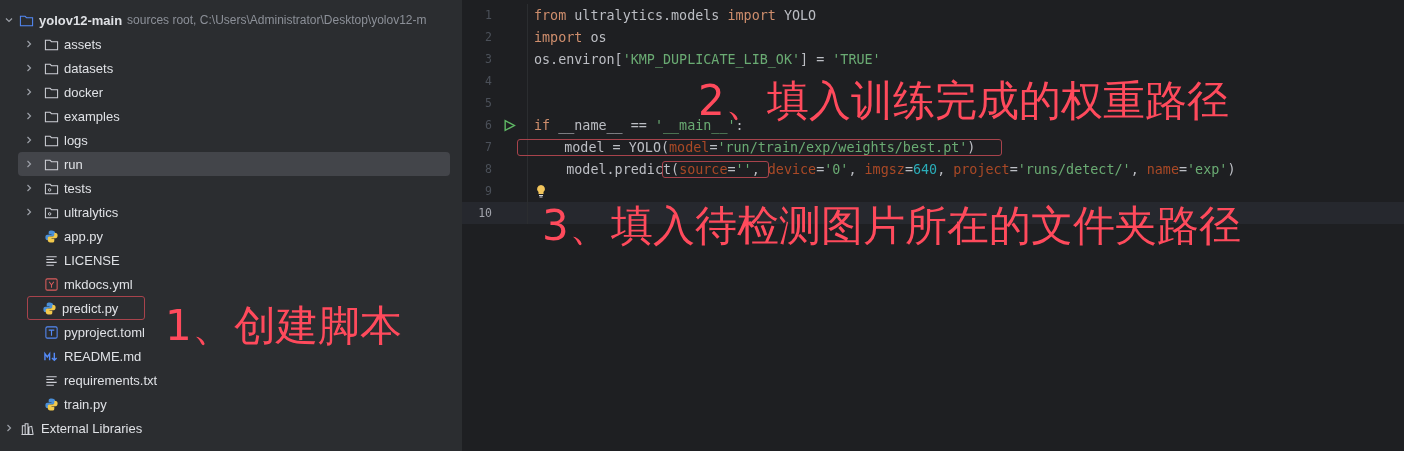 The width and height of the screenshot is (1404, 451). Describe the element at coordinates (570, 37) in the screenshot. I see `code-line: import os` at that location.